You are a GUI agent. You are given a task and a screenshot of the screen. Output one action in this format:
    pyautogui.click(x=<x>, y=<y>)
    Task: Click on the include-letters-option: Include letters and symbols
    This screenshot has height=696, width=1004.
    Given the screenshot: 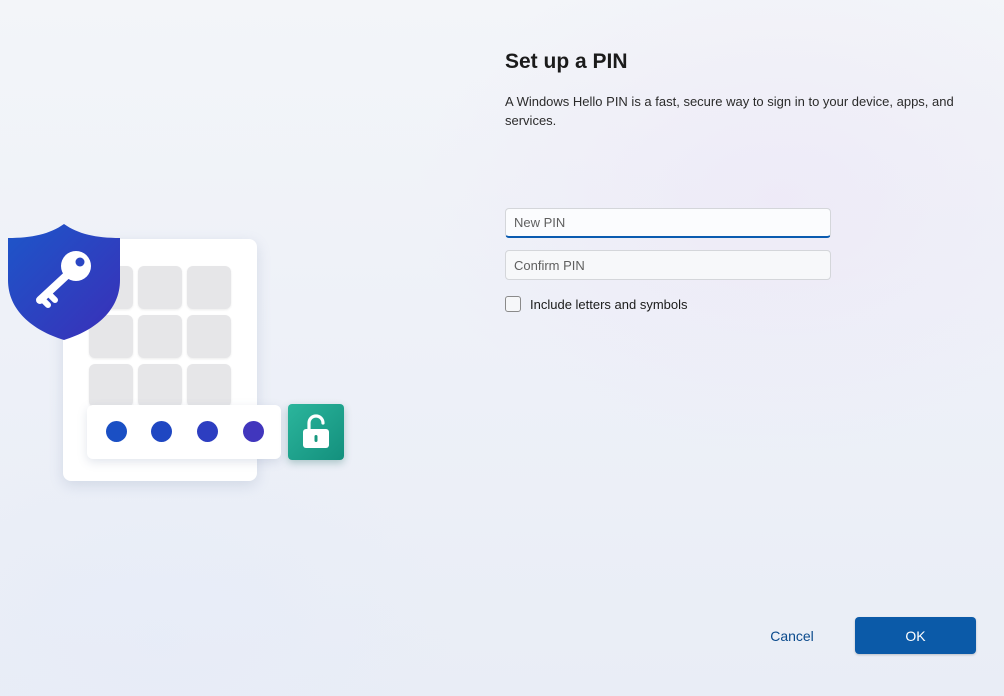 What is the action you would take?
    pyautogui.click(x=596, y=304)
    